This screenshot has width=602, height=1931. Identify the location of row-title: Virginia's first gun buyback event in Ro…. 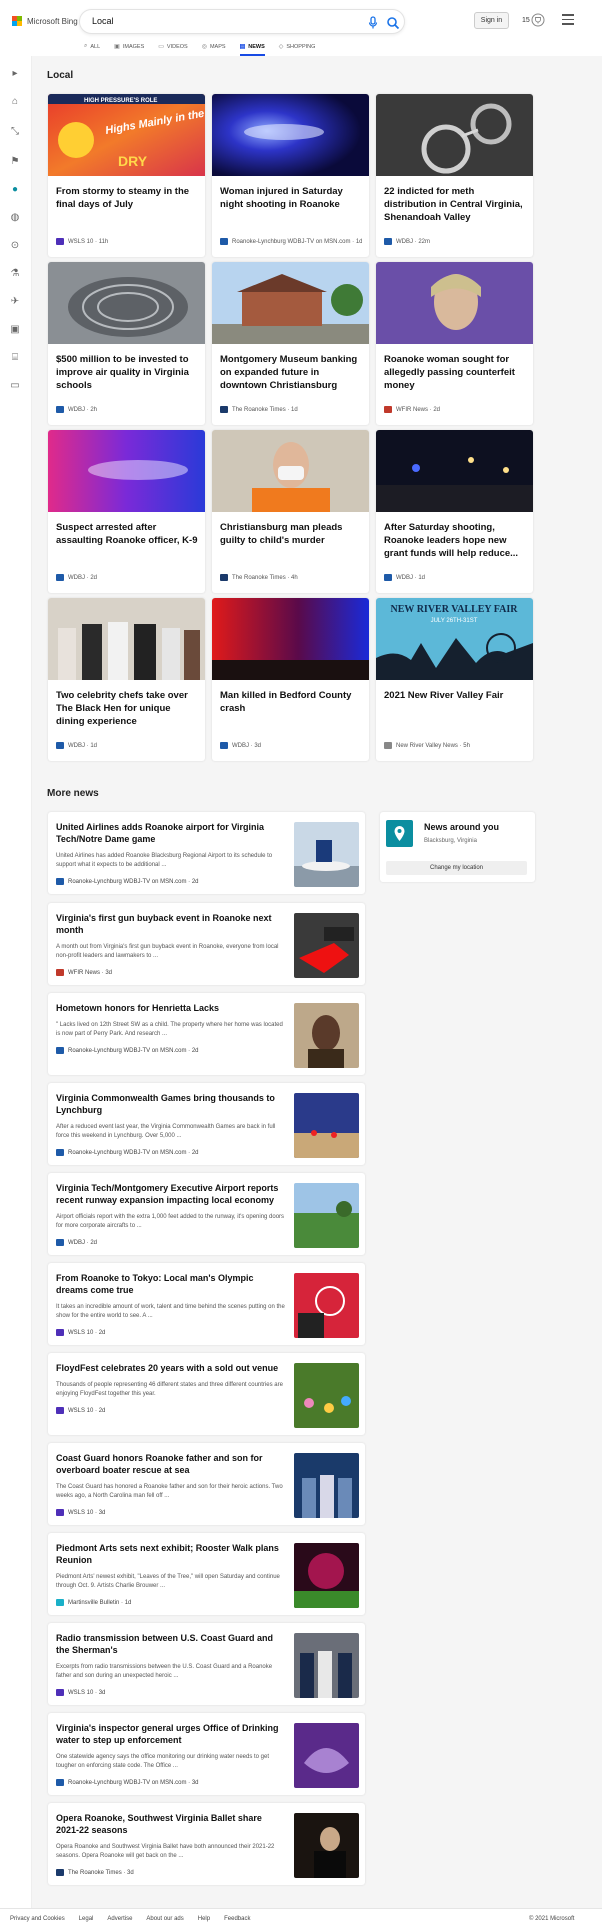
(171, 924).